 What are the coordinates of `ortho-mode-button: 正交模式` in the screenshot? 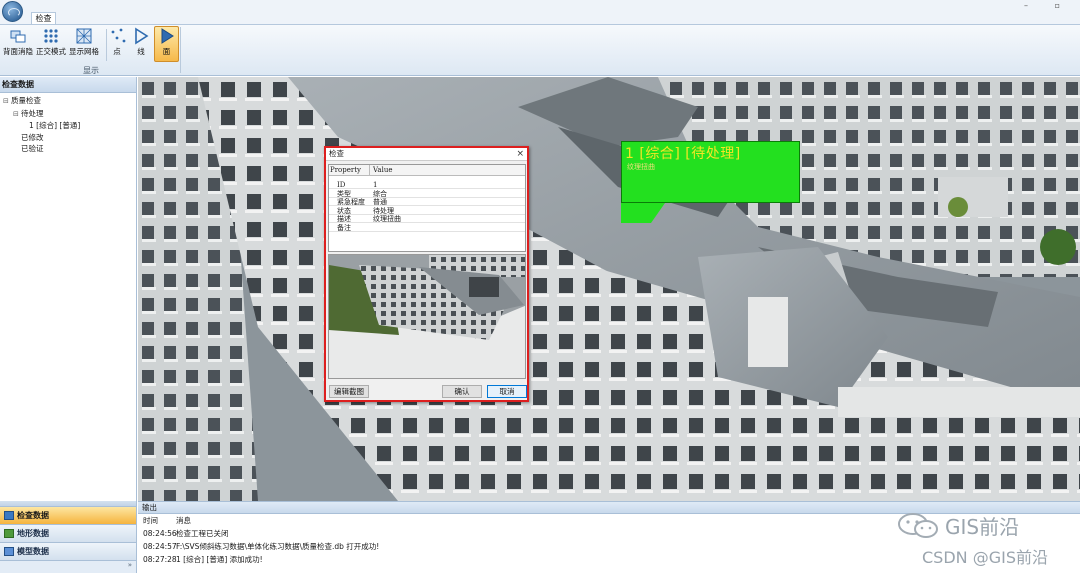 It's located at (51, 43).